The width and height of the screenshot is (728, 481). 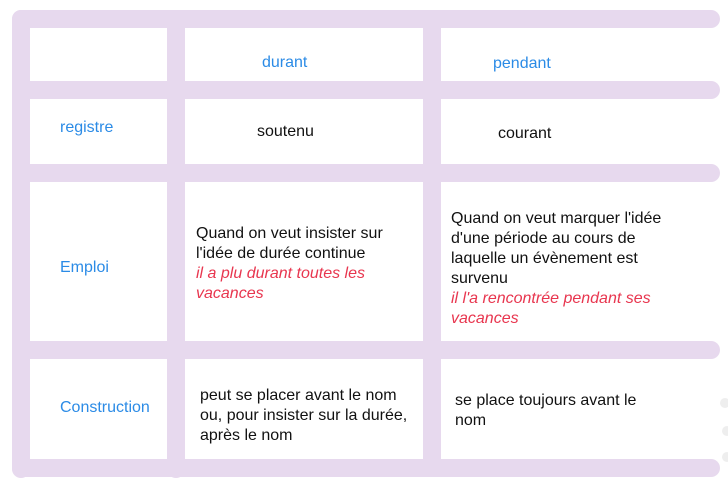 What do you see at coordinates (246, 435) in the screenshot?
I see `cell-line: après le nom` at bounding box center [246, 435].